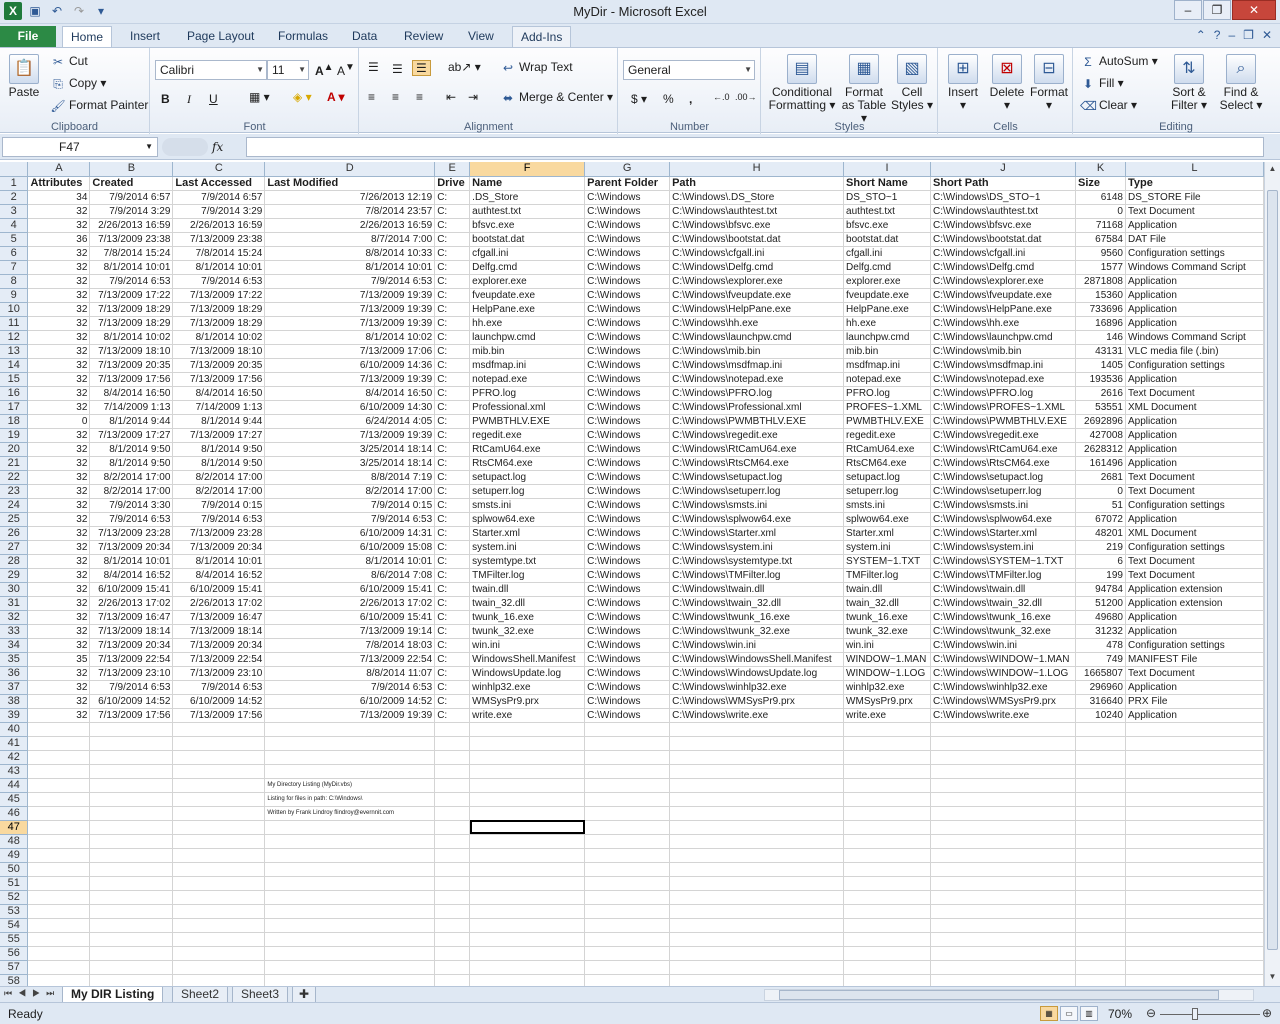 The image size is (1280, 1024). I want to click on cell-g58, so click(627, 980).